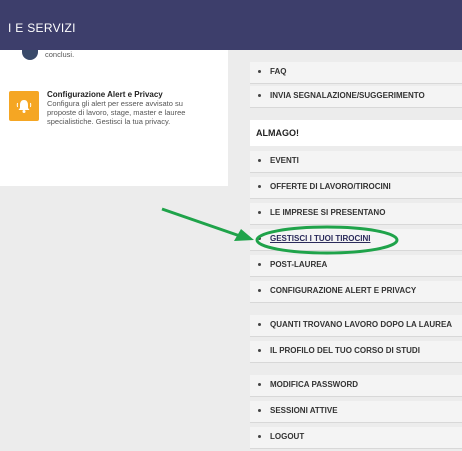  I want to click on menu-label: MODIFICA PASSWORD, so click(314, 384).